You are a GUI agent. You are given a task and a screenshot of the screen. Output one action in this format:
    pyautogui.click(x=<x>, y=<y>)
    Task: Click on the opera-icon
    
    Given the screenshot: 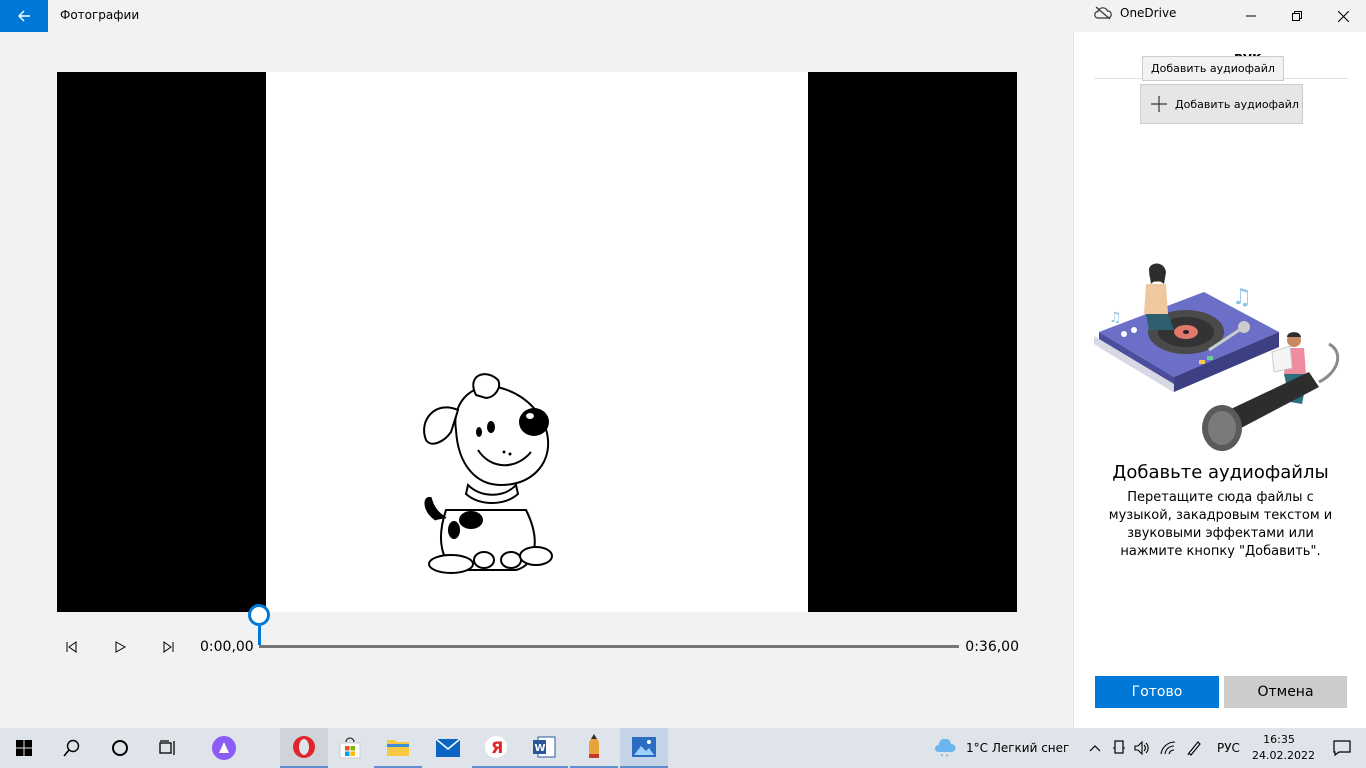 What is the action you would take?
    pyautogui.click(x=304, y=747)
    